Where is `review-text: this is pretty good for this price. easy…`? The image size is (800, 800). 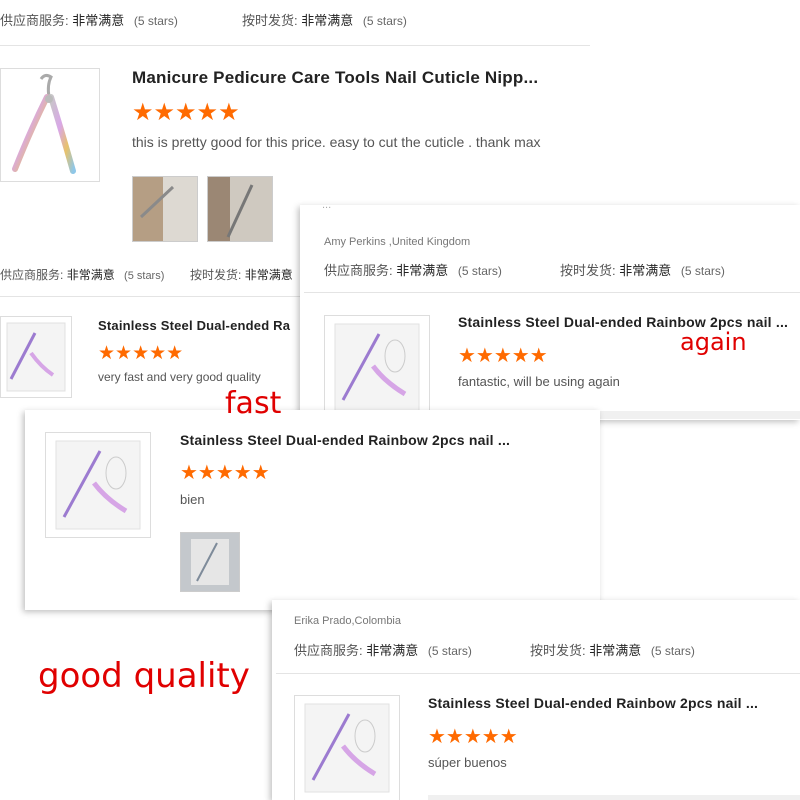 review-text: this is pretty good for this price. easy… is located at coordinates (336, 142).